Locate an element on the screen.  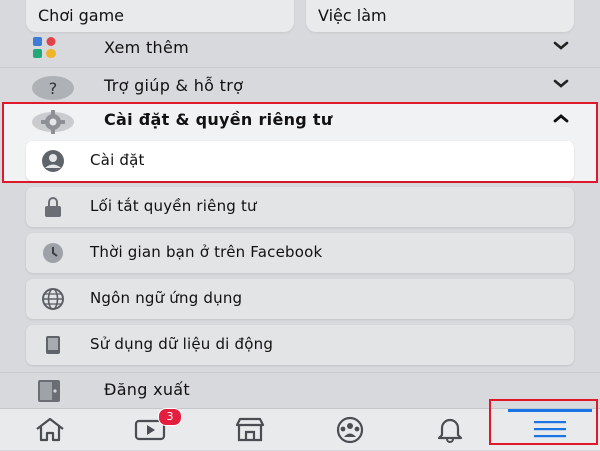
settings-item-label: Thời gian bạn ở trên Facebook is located at coordinates (206, 252).